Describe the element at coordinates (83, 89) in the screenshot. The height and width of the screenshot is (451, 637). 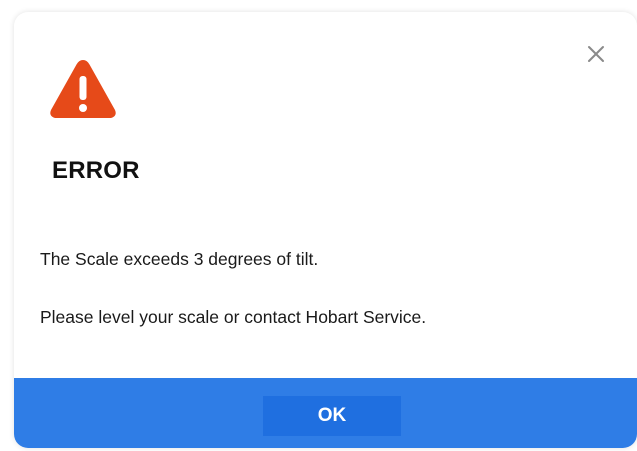
I see `warning-triangle-icon` at that location.